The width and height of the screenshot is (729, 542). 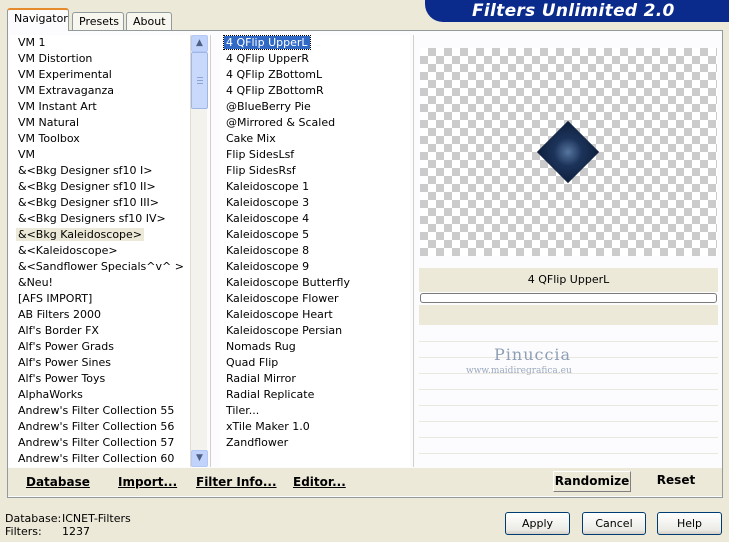 What do you see at coordinates (100, 283) in the screenshot?
I see `category-item: &Neu!` at bounding box center [100, 283].